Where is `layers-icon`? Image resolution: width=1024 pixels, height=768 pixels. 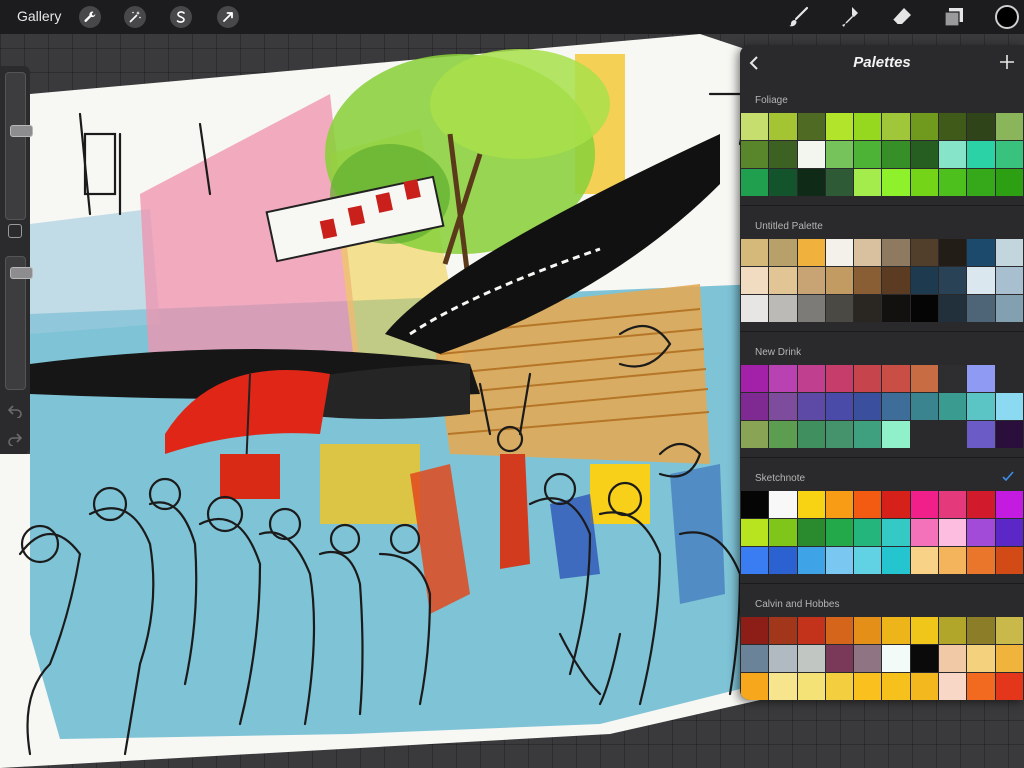
layers-icon is located at coordinates (954, 17).